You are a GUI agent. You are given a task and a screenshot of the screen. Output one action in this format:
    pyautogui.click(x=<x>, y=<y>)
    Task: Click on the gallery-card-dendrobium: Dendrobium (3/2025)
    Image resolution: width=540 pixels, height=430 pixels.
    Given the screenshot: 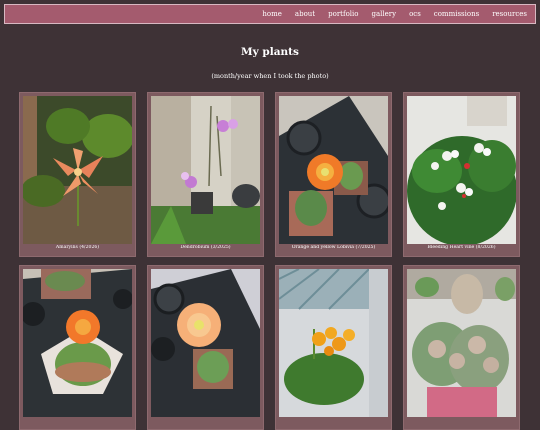 What is the action you would take?
    pyautogui.click(x=205, y=174)
    